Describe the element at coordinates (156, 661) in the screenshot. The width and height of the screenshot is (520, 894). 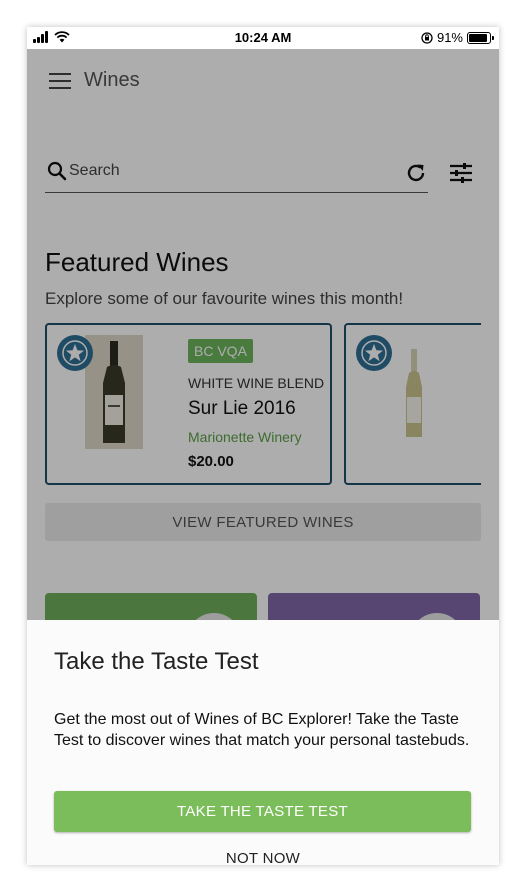
I see `sheet-title: Take the Taste Test` at that location.